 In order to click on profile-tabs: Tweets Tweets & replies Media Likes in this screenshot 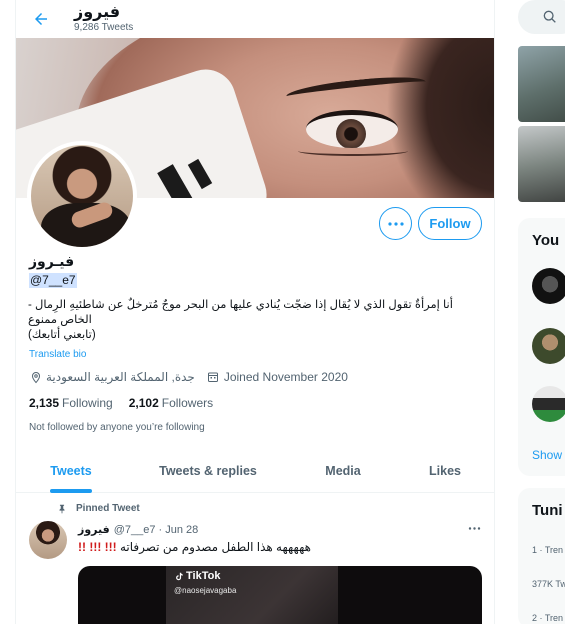, I will do `click(255, 470)`.